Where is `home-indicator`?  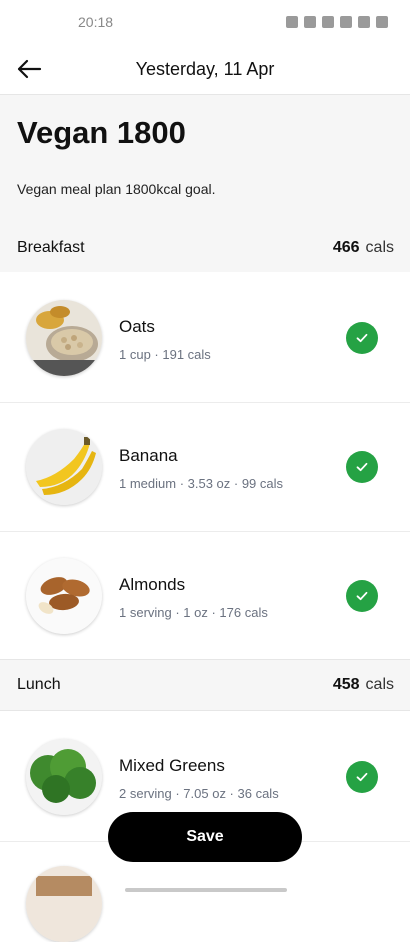 home-indicator is located at coordinates (206, 890).